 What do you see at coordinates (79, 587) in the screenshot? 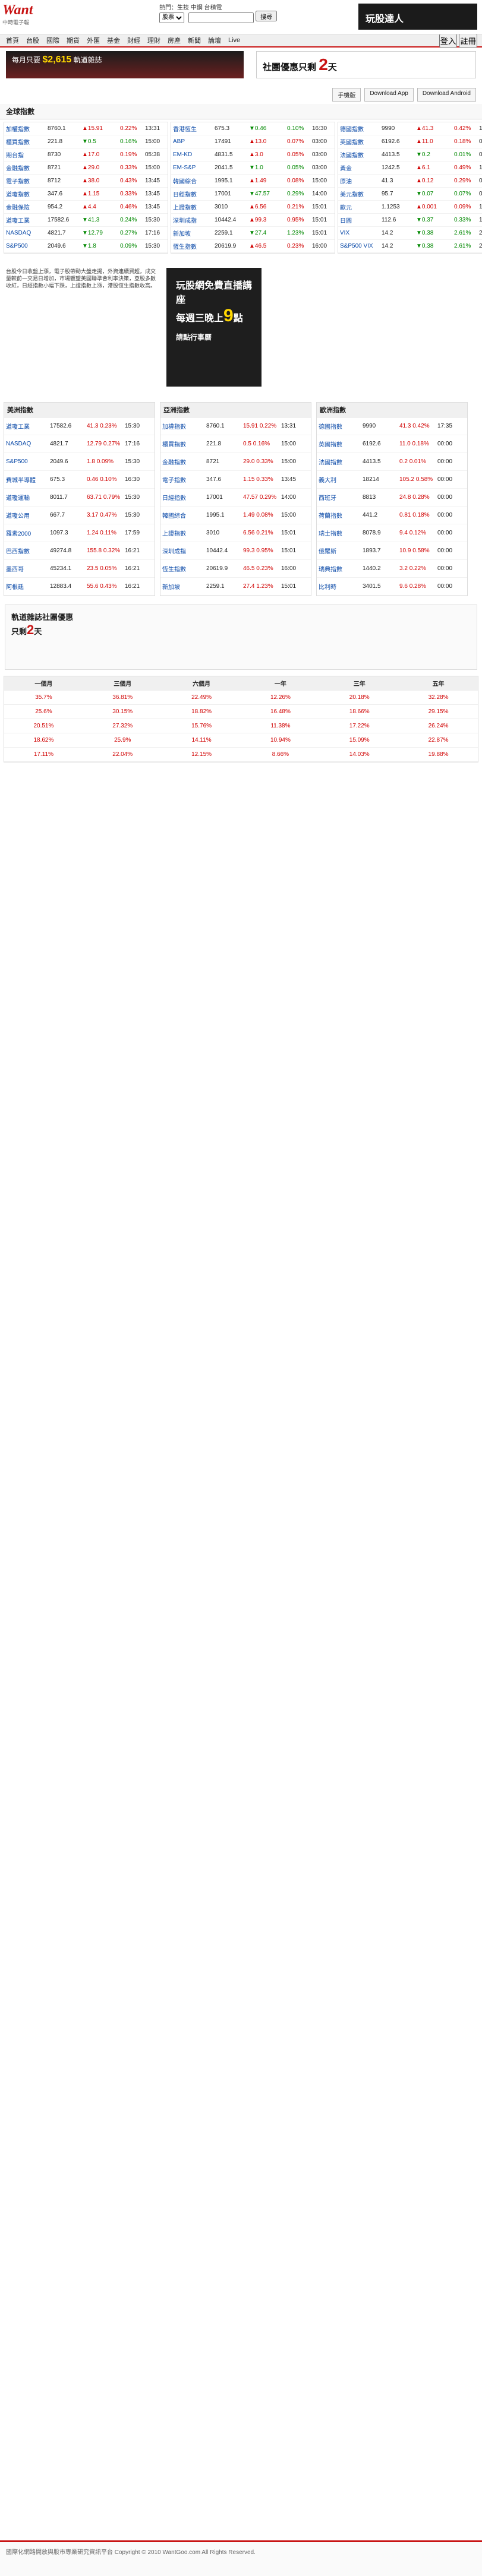
I see `panel-row: 阿根廷 12883.4 55.6 0.43% 16:21` at bounding box center [79, 587].